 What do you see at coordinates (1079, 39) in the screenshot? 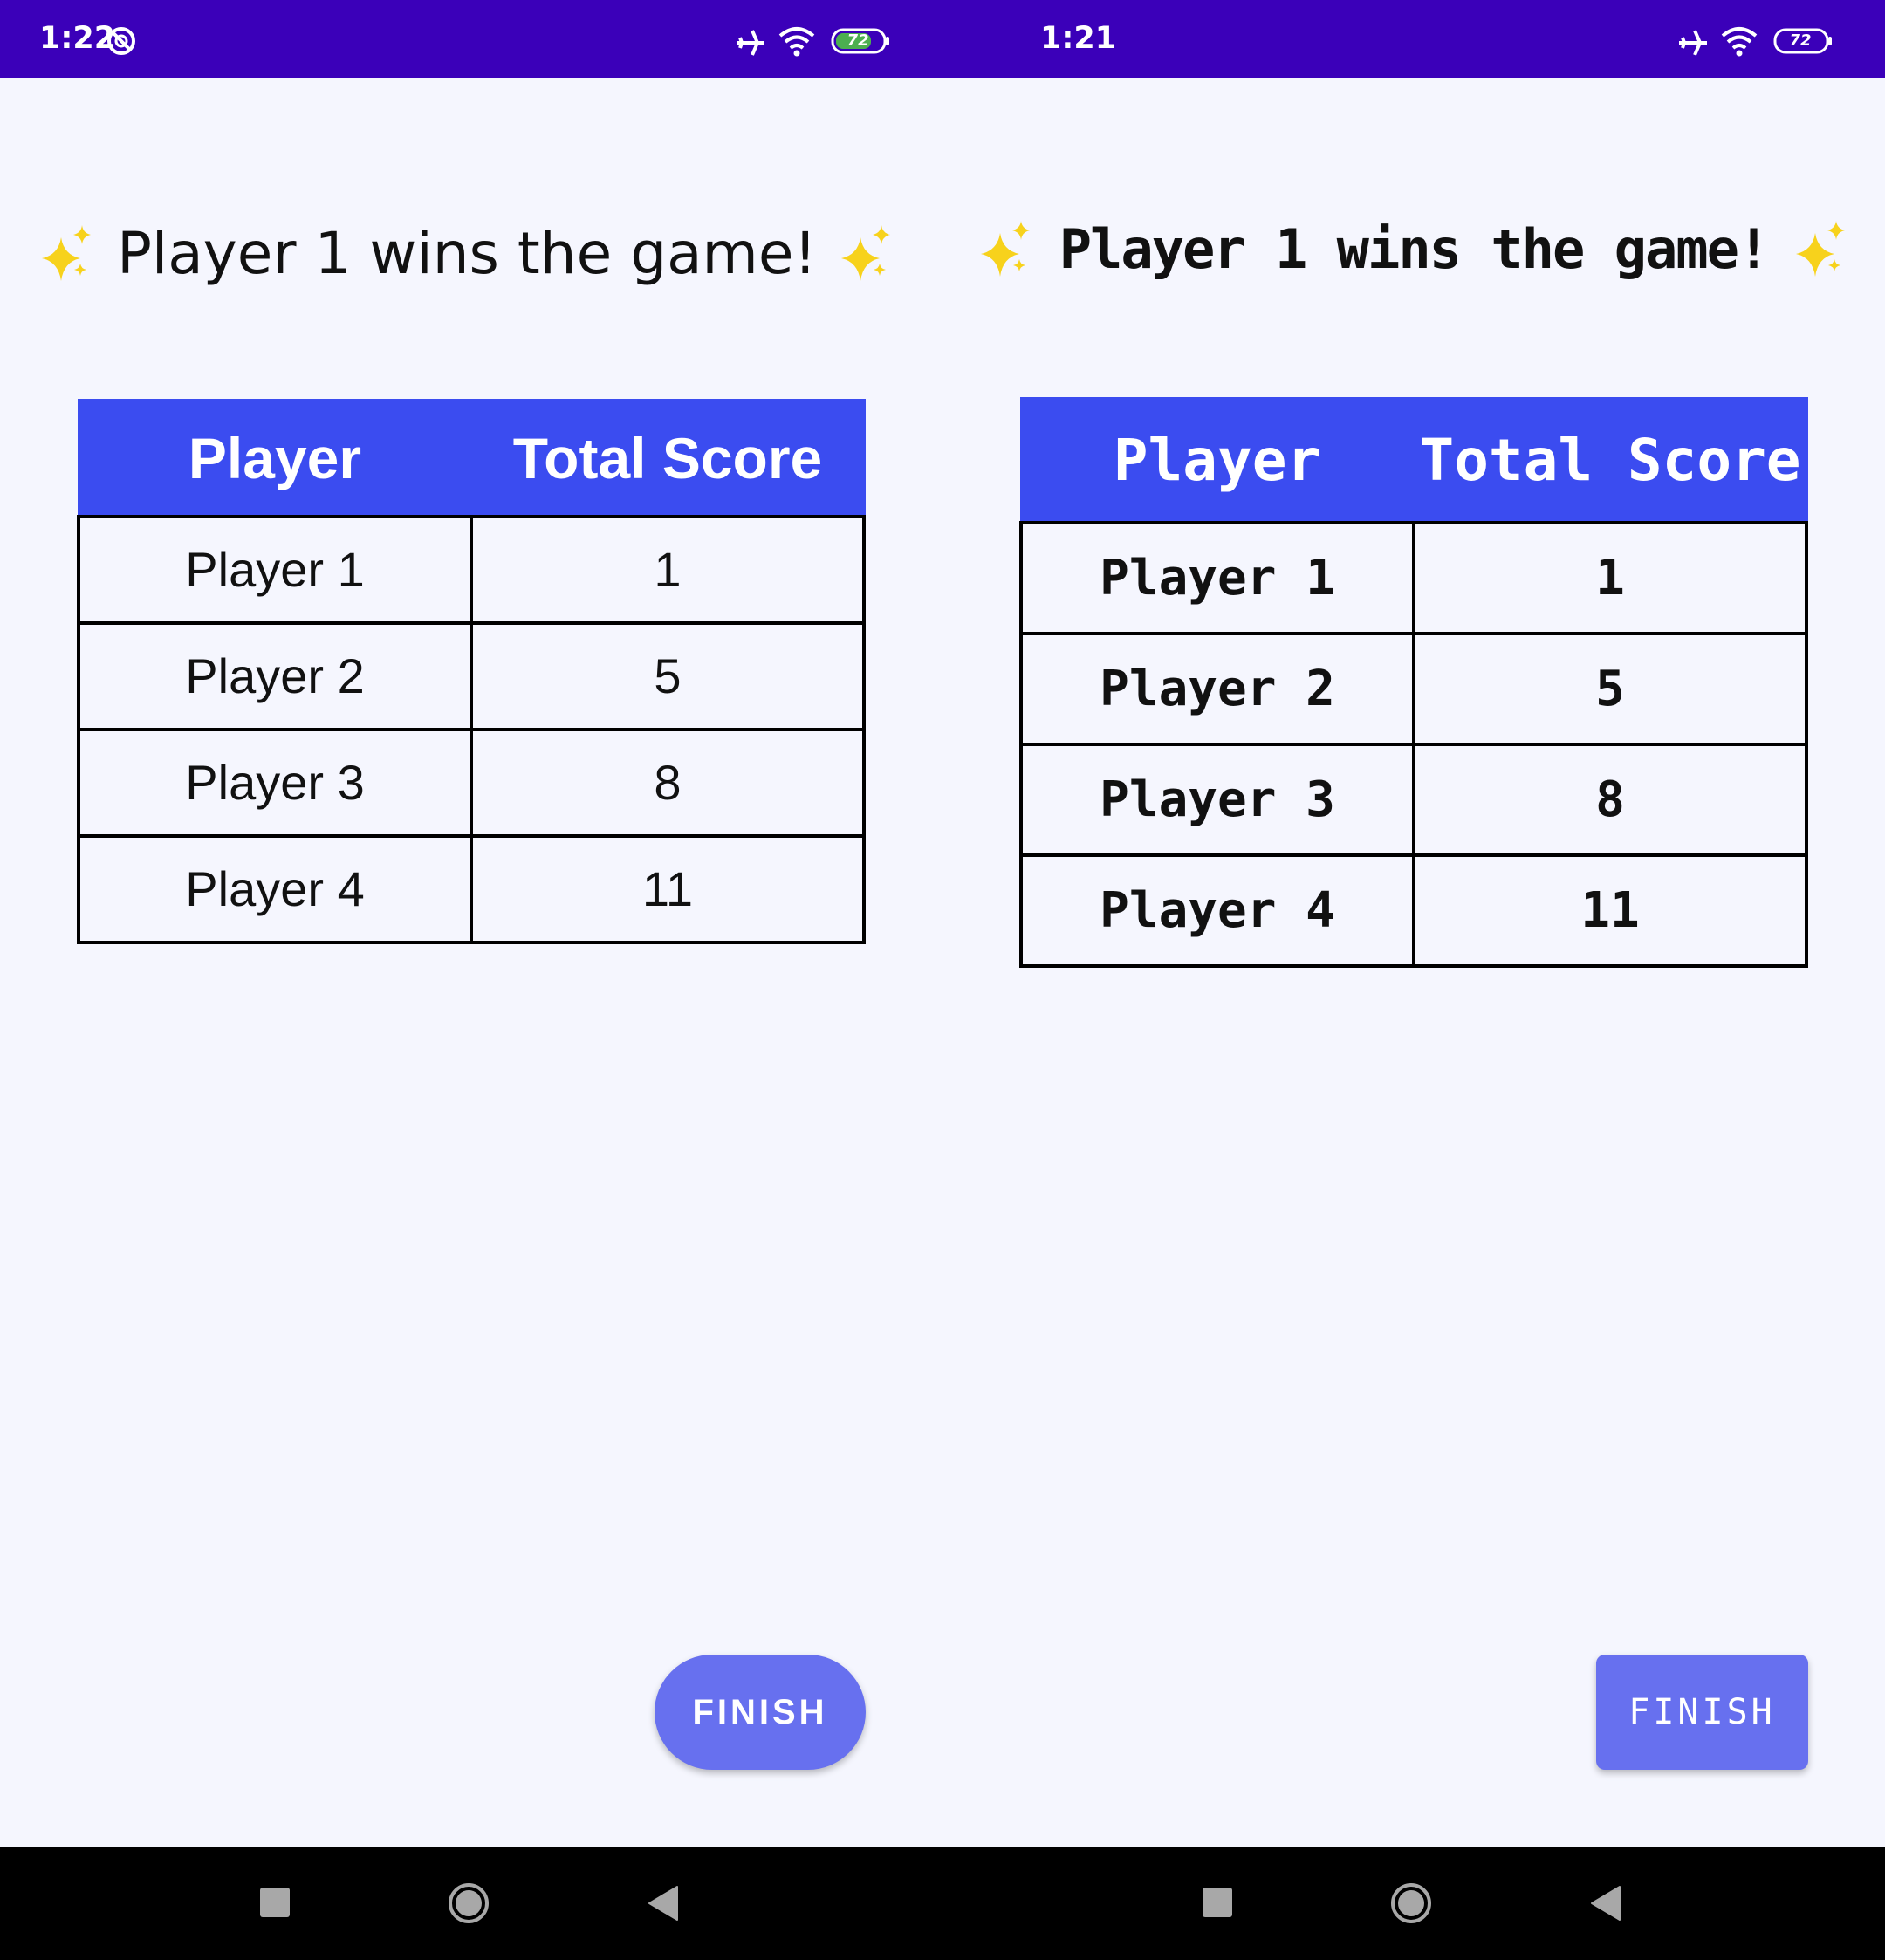
I see `status-time: 1:21` at bounding box center [1079, 39].